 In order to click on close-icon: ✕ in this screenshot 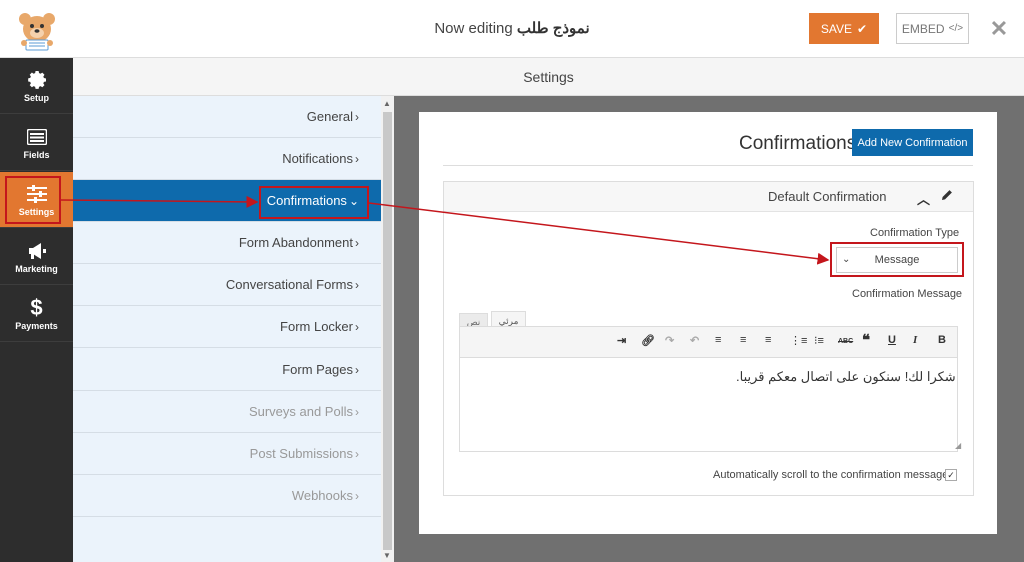, I will do `click(999, 28)`.